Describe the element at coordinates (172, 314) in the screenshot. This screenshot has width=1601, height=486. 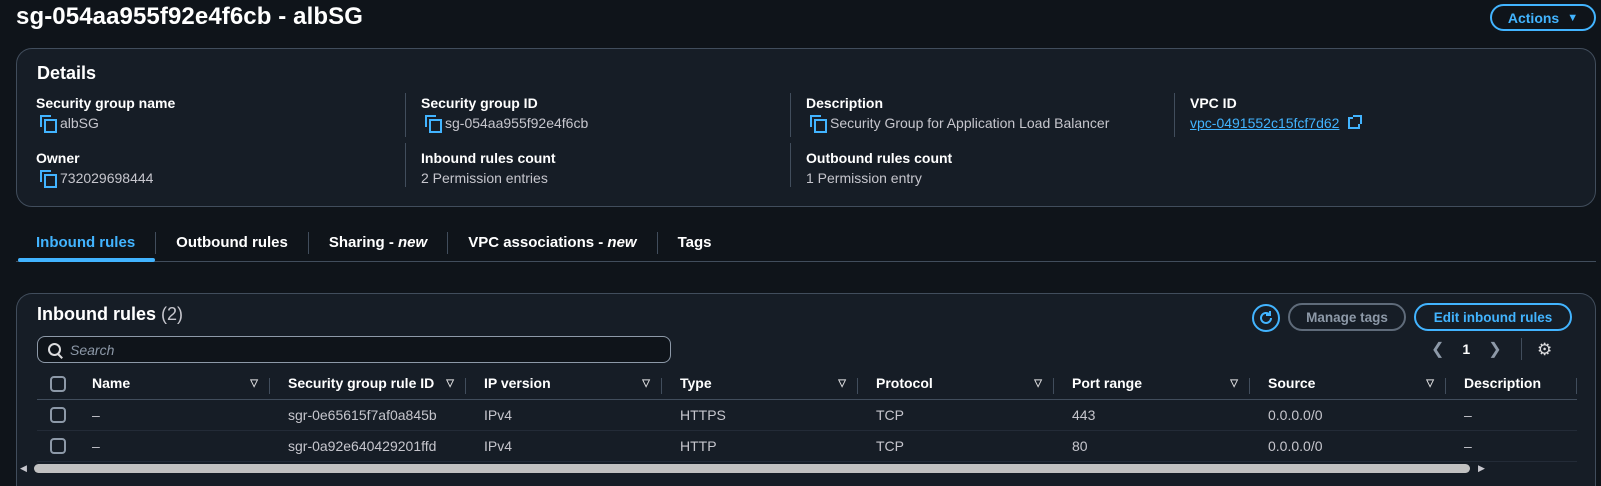
I see `rules-count: (2)` at that location.